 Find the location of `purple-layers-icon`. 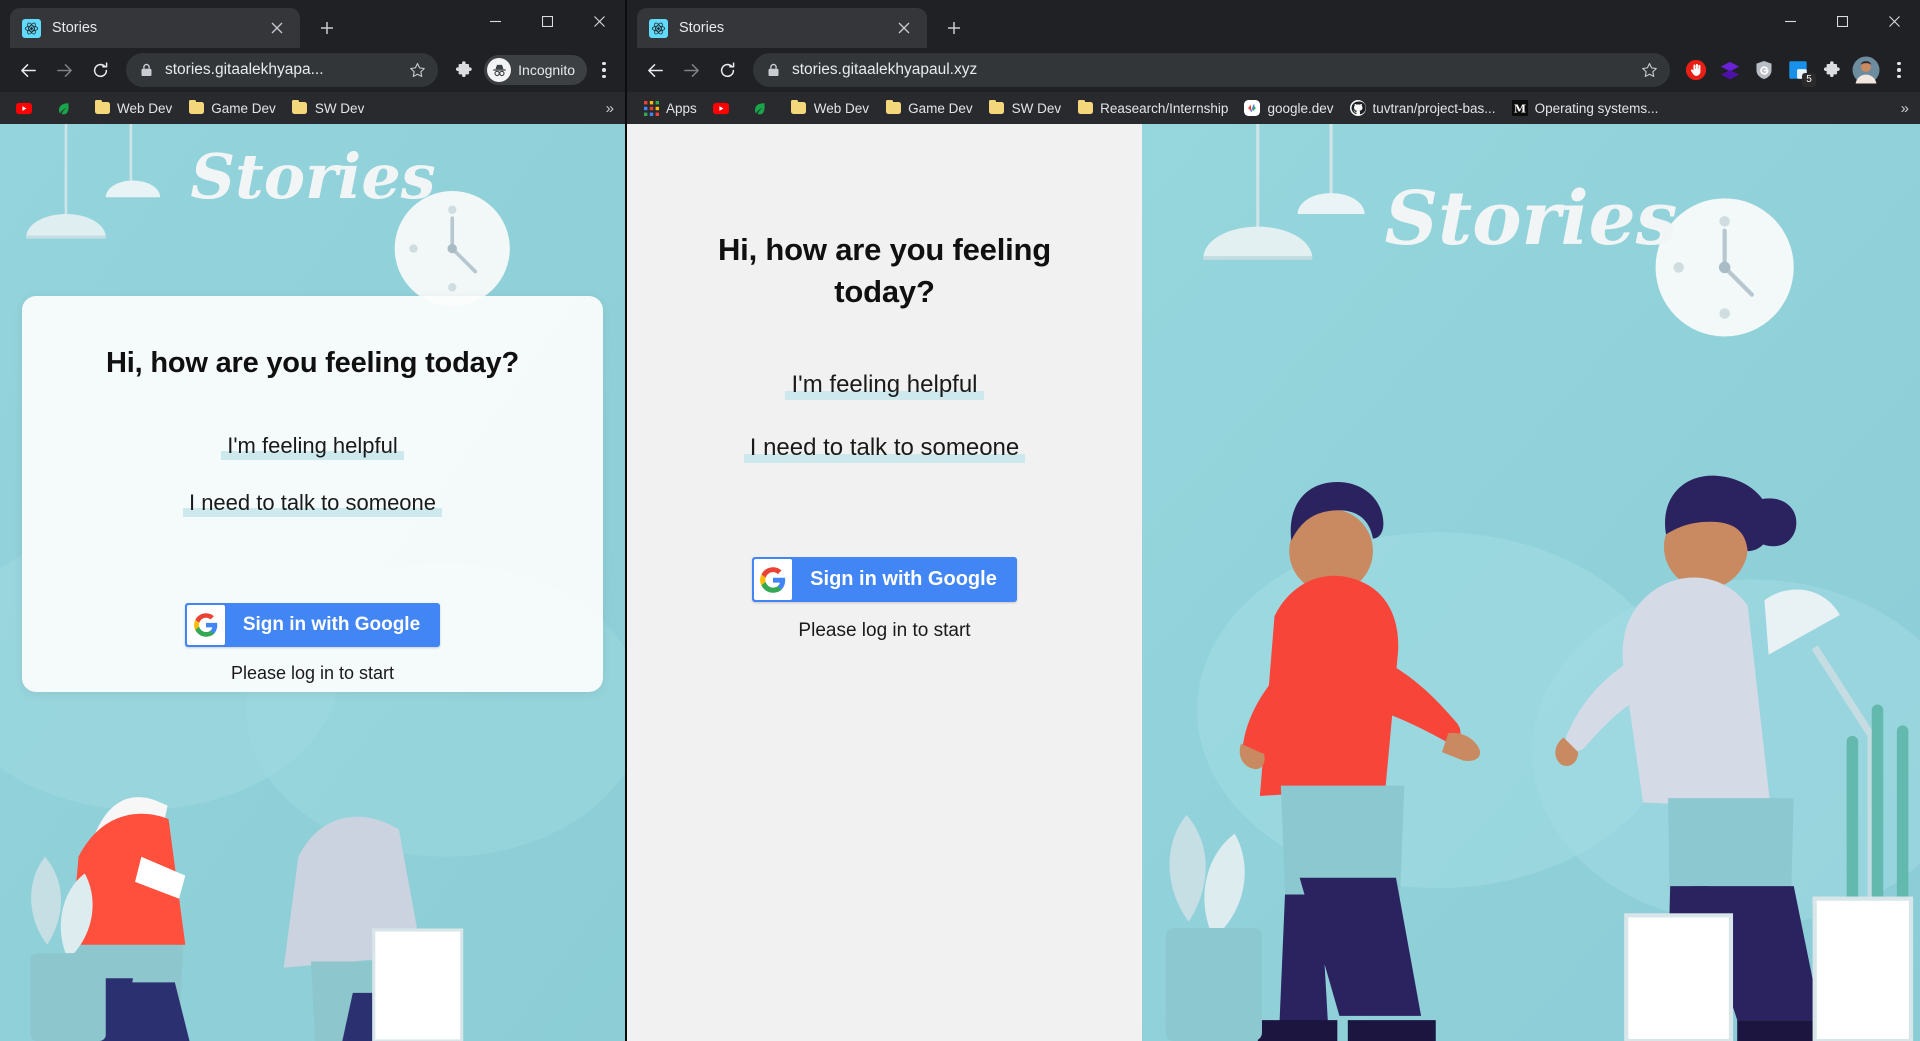

purple-layers-icon is located at coordinates (1730, 70).